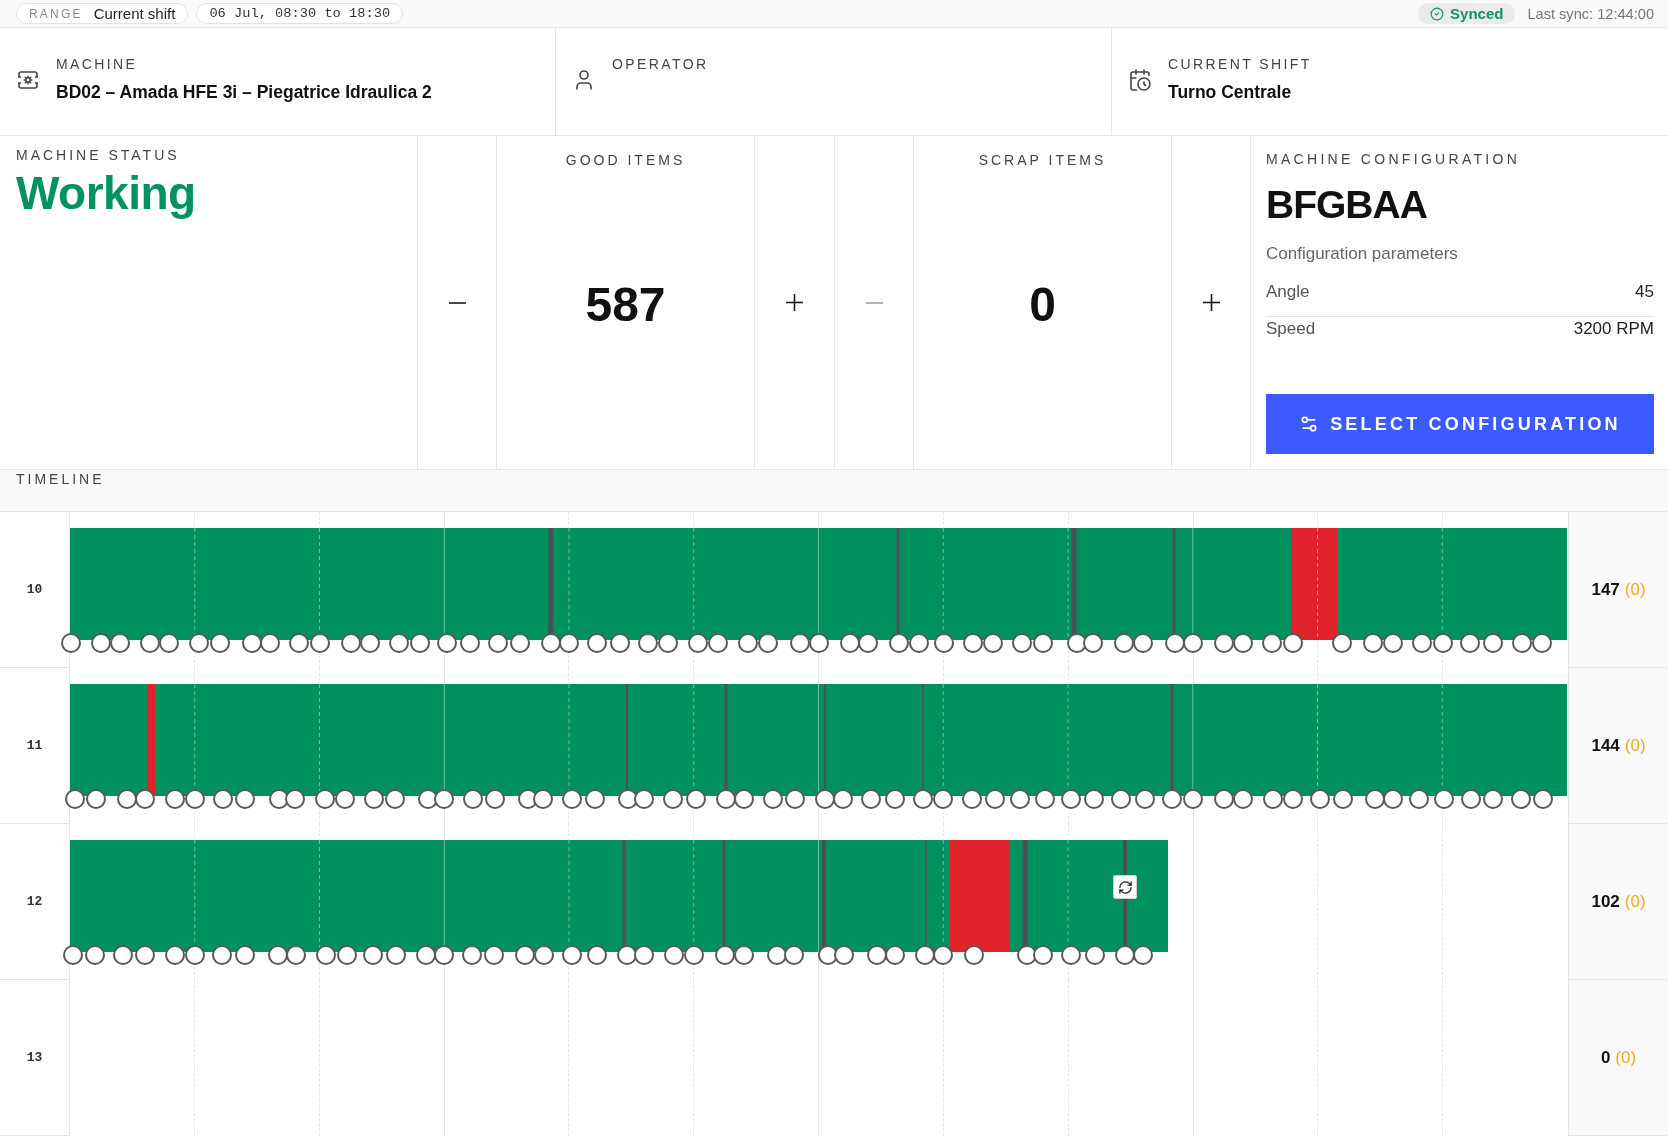  What do you see at coordinates (1240, 64) in the screenshot?
I see `info-label: CURRENT SHIFT` at bounding box center [1240, 64].